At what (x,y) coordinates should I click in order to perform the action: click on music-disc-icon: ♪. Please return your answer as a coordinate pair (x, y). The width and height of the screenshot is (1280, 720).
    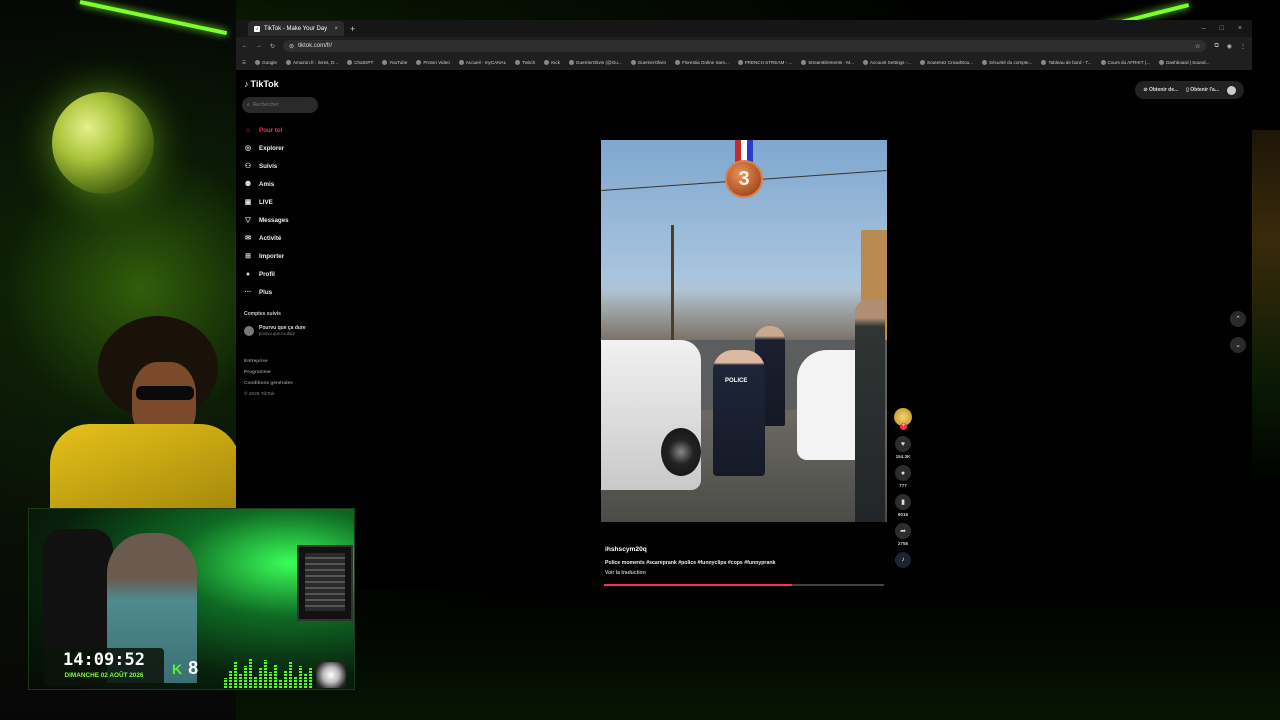
    Looking at the image, I should click on (903, 560).